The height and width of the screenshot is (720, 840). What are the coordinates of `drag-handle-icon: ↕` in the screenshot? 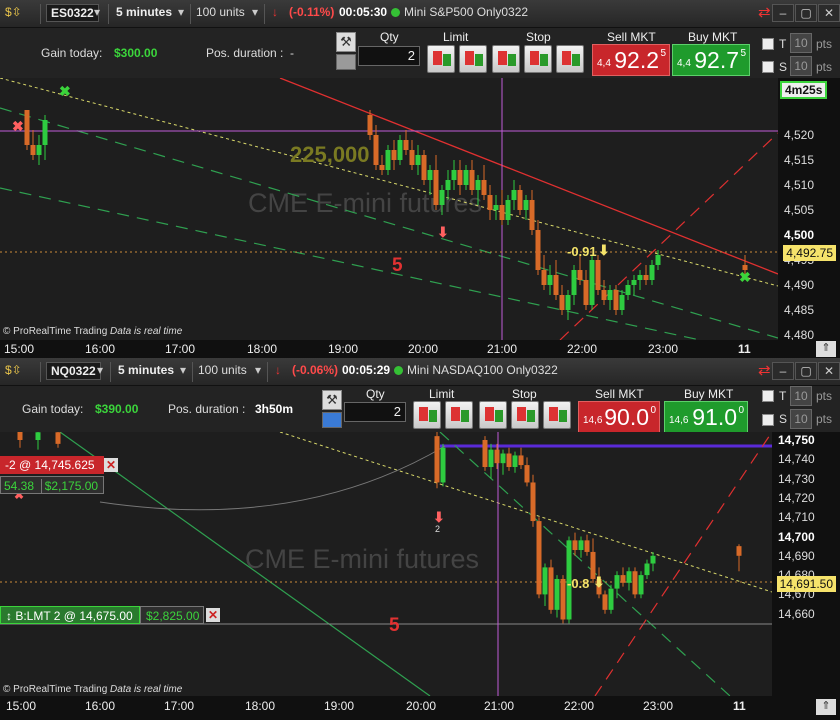 It's located at (9, 616).